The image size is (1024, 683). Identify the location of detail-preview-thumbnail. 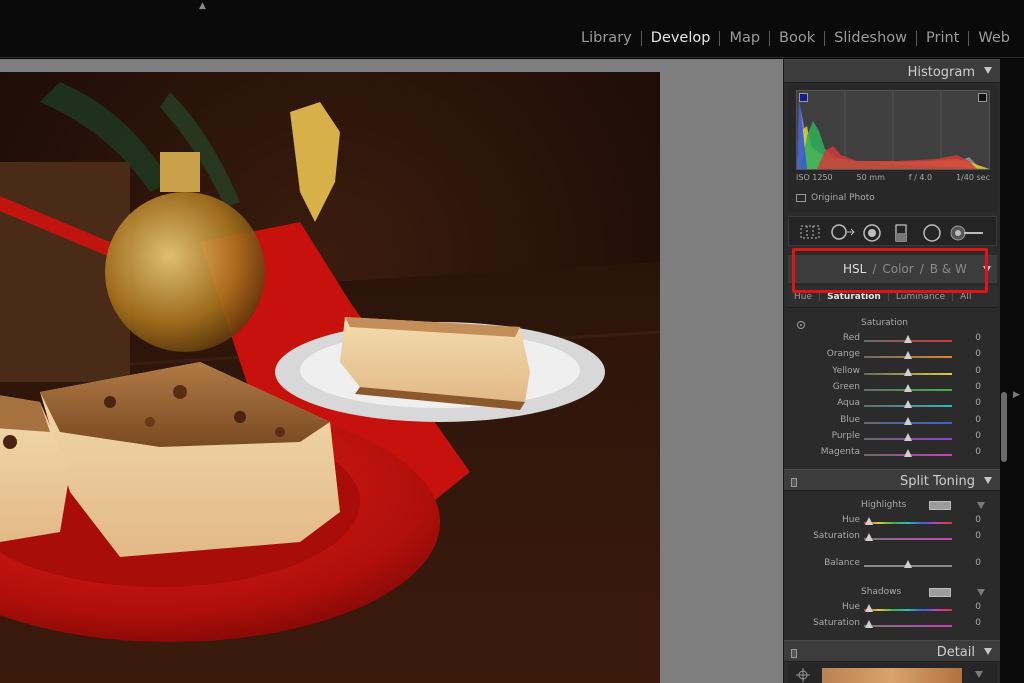
(892, 675).